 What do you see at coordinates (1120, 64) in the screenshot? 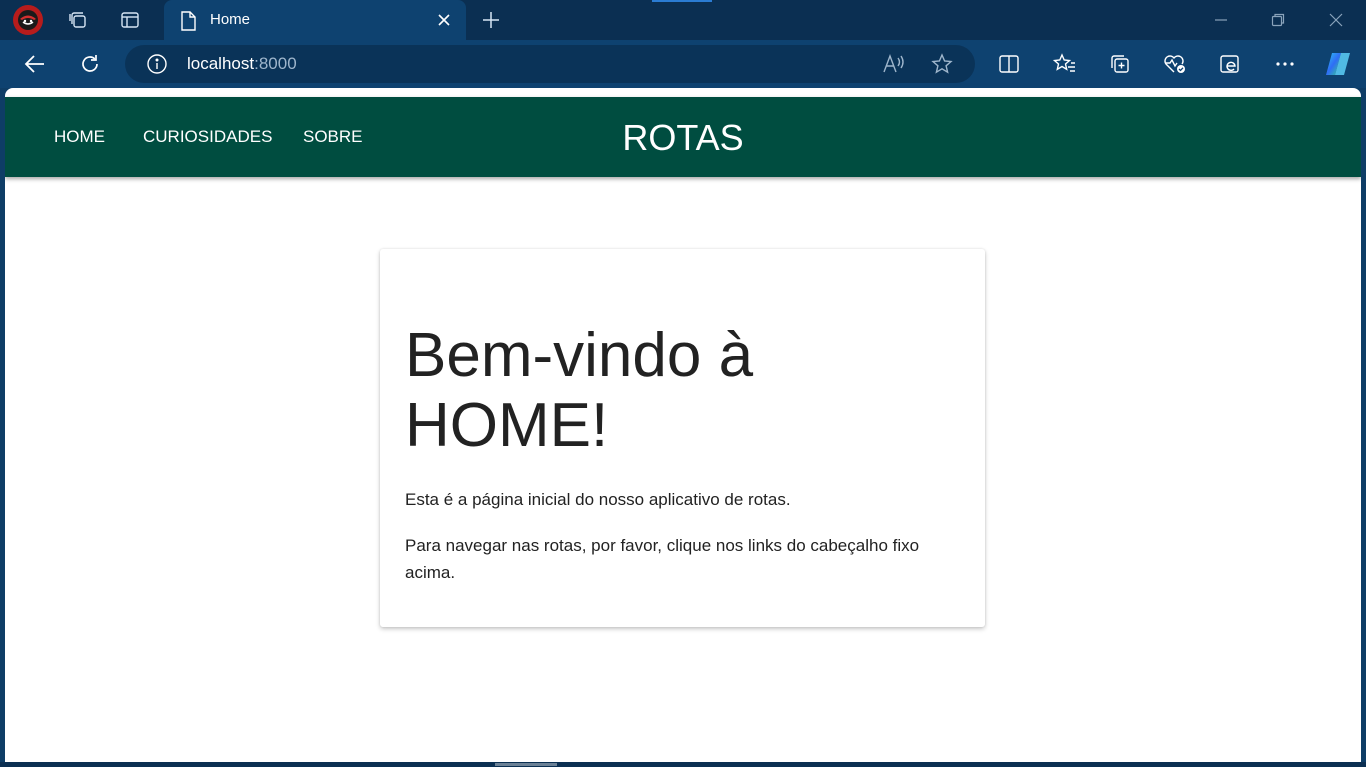
I see `collections-icon` at bounding box center [1120, 64].